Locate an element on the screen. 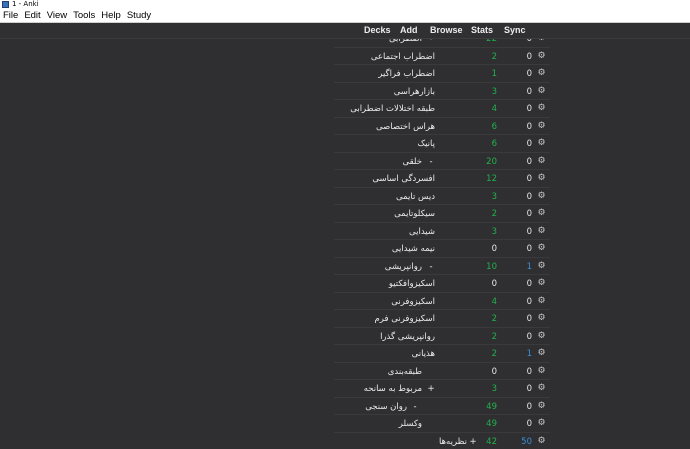  window-title: 1 - Anki is located at coordinates (25, 4).